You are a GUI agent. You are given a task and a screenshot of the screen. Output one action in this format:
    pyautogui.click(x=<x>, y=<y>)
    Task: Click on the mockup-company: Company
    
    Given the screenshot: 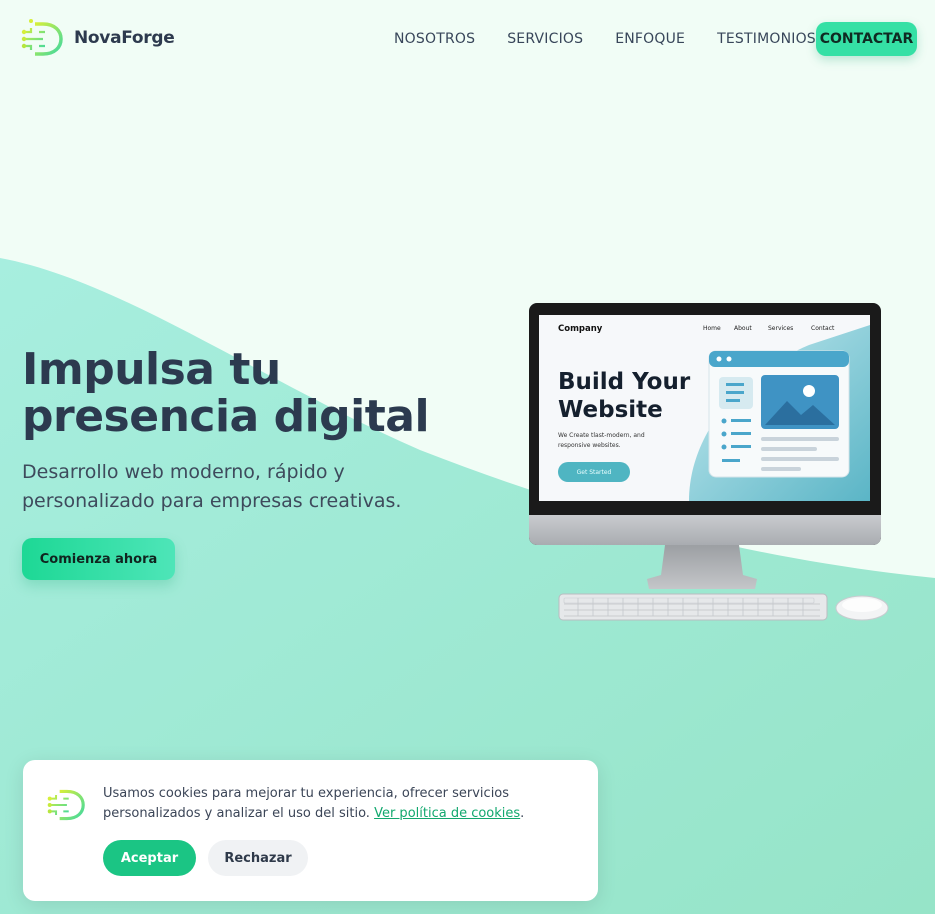 What is the action you would take?
    pyautogui.click(x=580, y=329)
    